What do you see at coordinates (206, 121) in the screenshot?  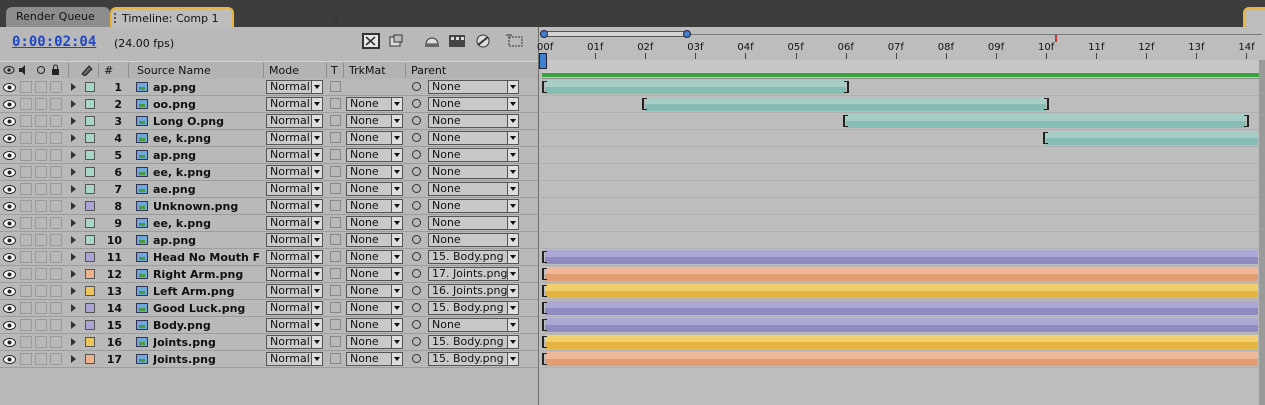 I see `layer-source-name: Long O.png` at bounding box center [206, 121].